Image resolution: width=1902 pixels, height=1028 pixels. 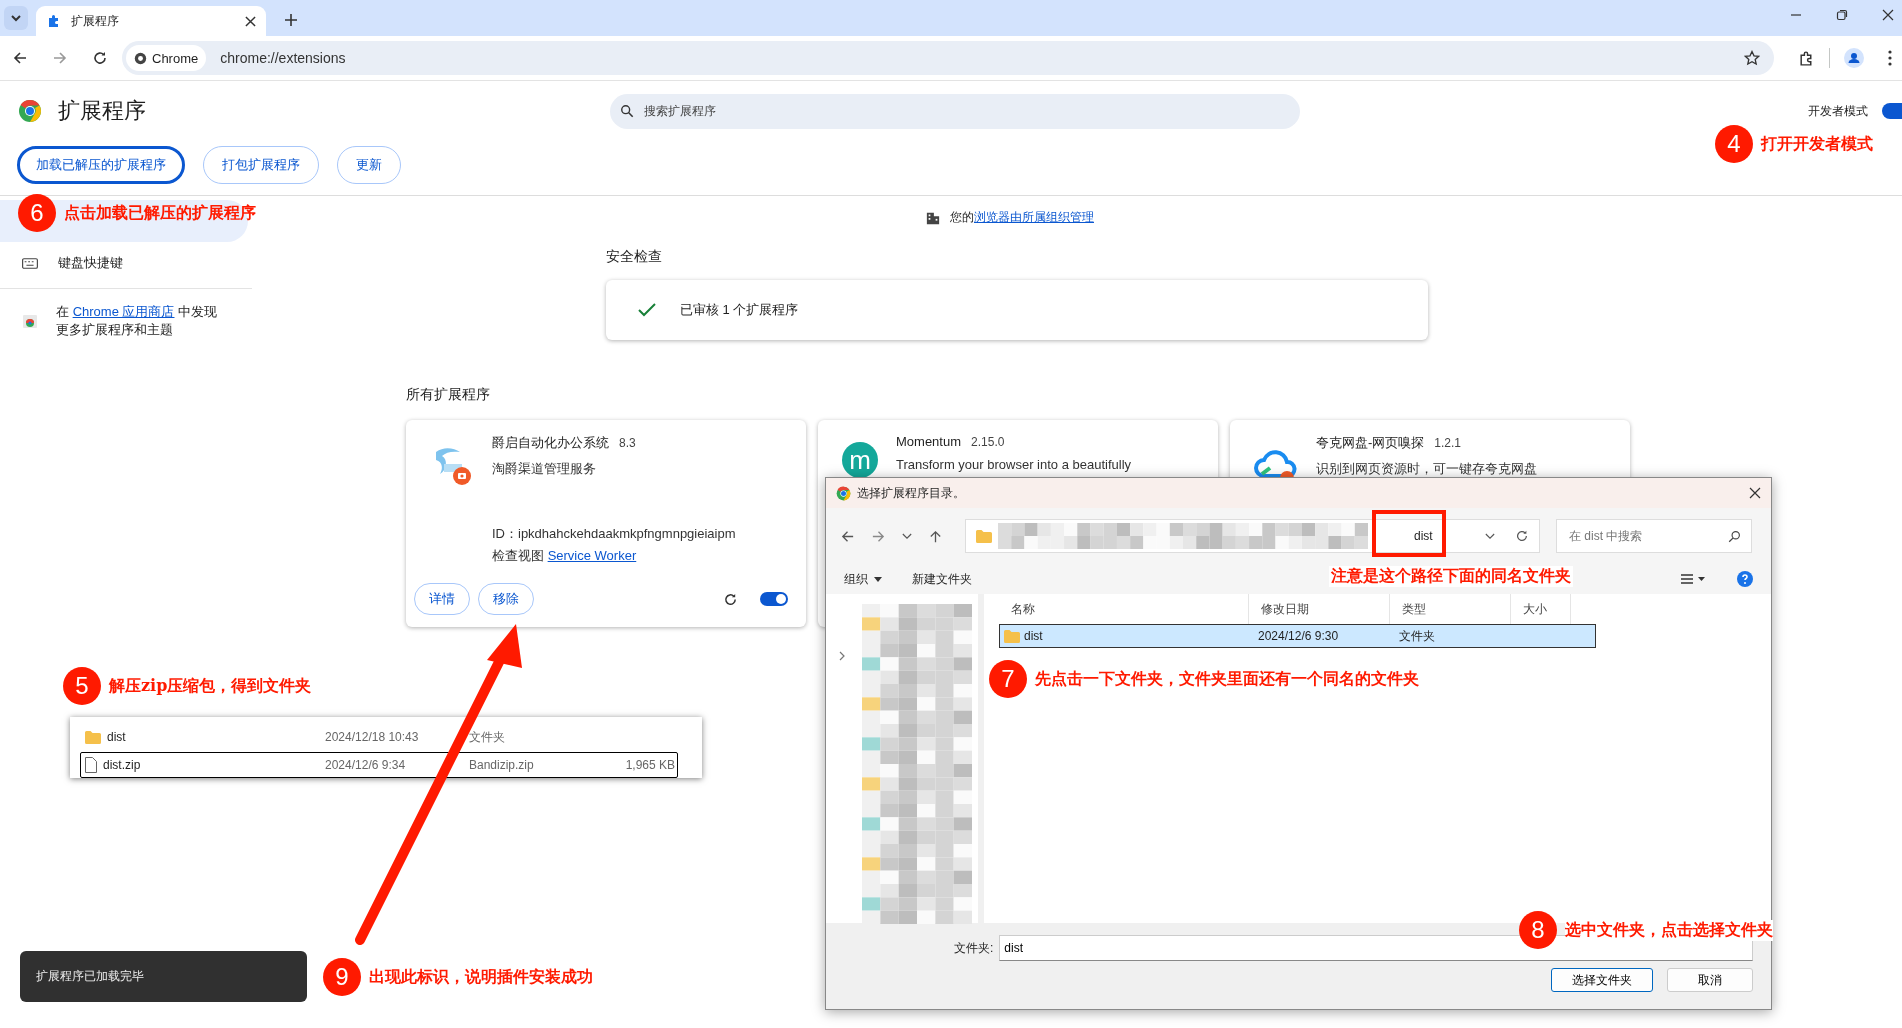 What do you see at coordinates (502, 765) in the screenshot?
I see `file-type: Bandizip.zip` at bounding box center [502, 765].